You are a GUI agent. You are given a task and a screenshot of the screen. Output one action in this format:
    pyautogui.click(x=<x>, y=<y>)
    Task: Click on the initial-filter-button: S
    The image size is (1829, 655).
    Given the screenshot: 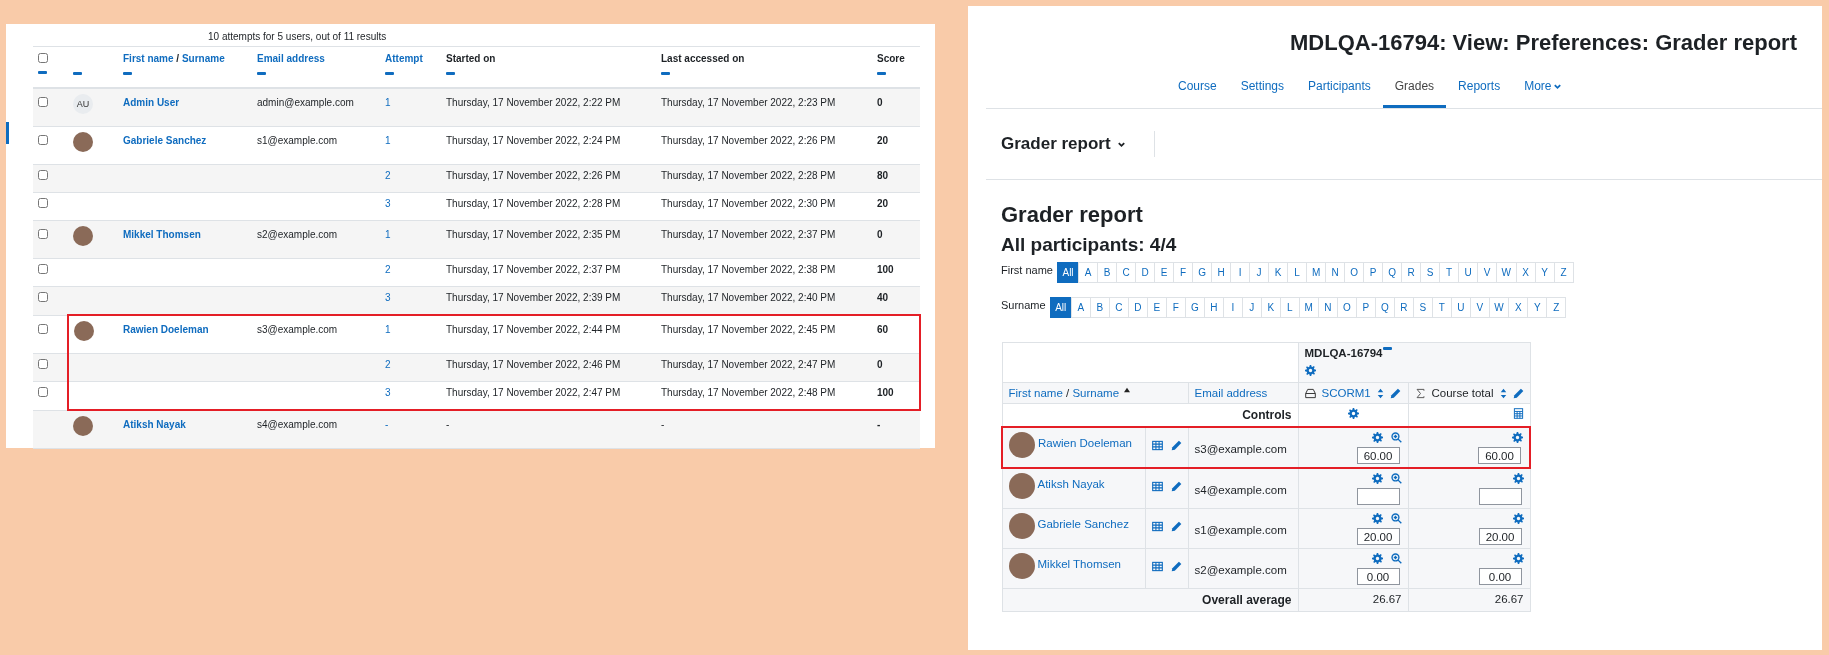 What is the action you would take?
    pyautogui.click(x=1422, y=307)
    